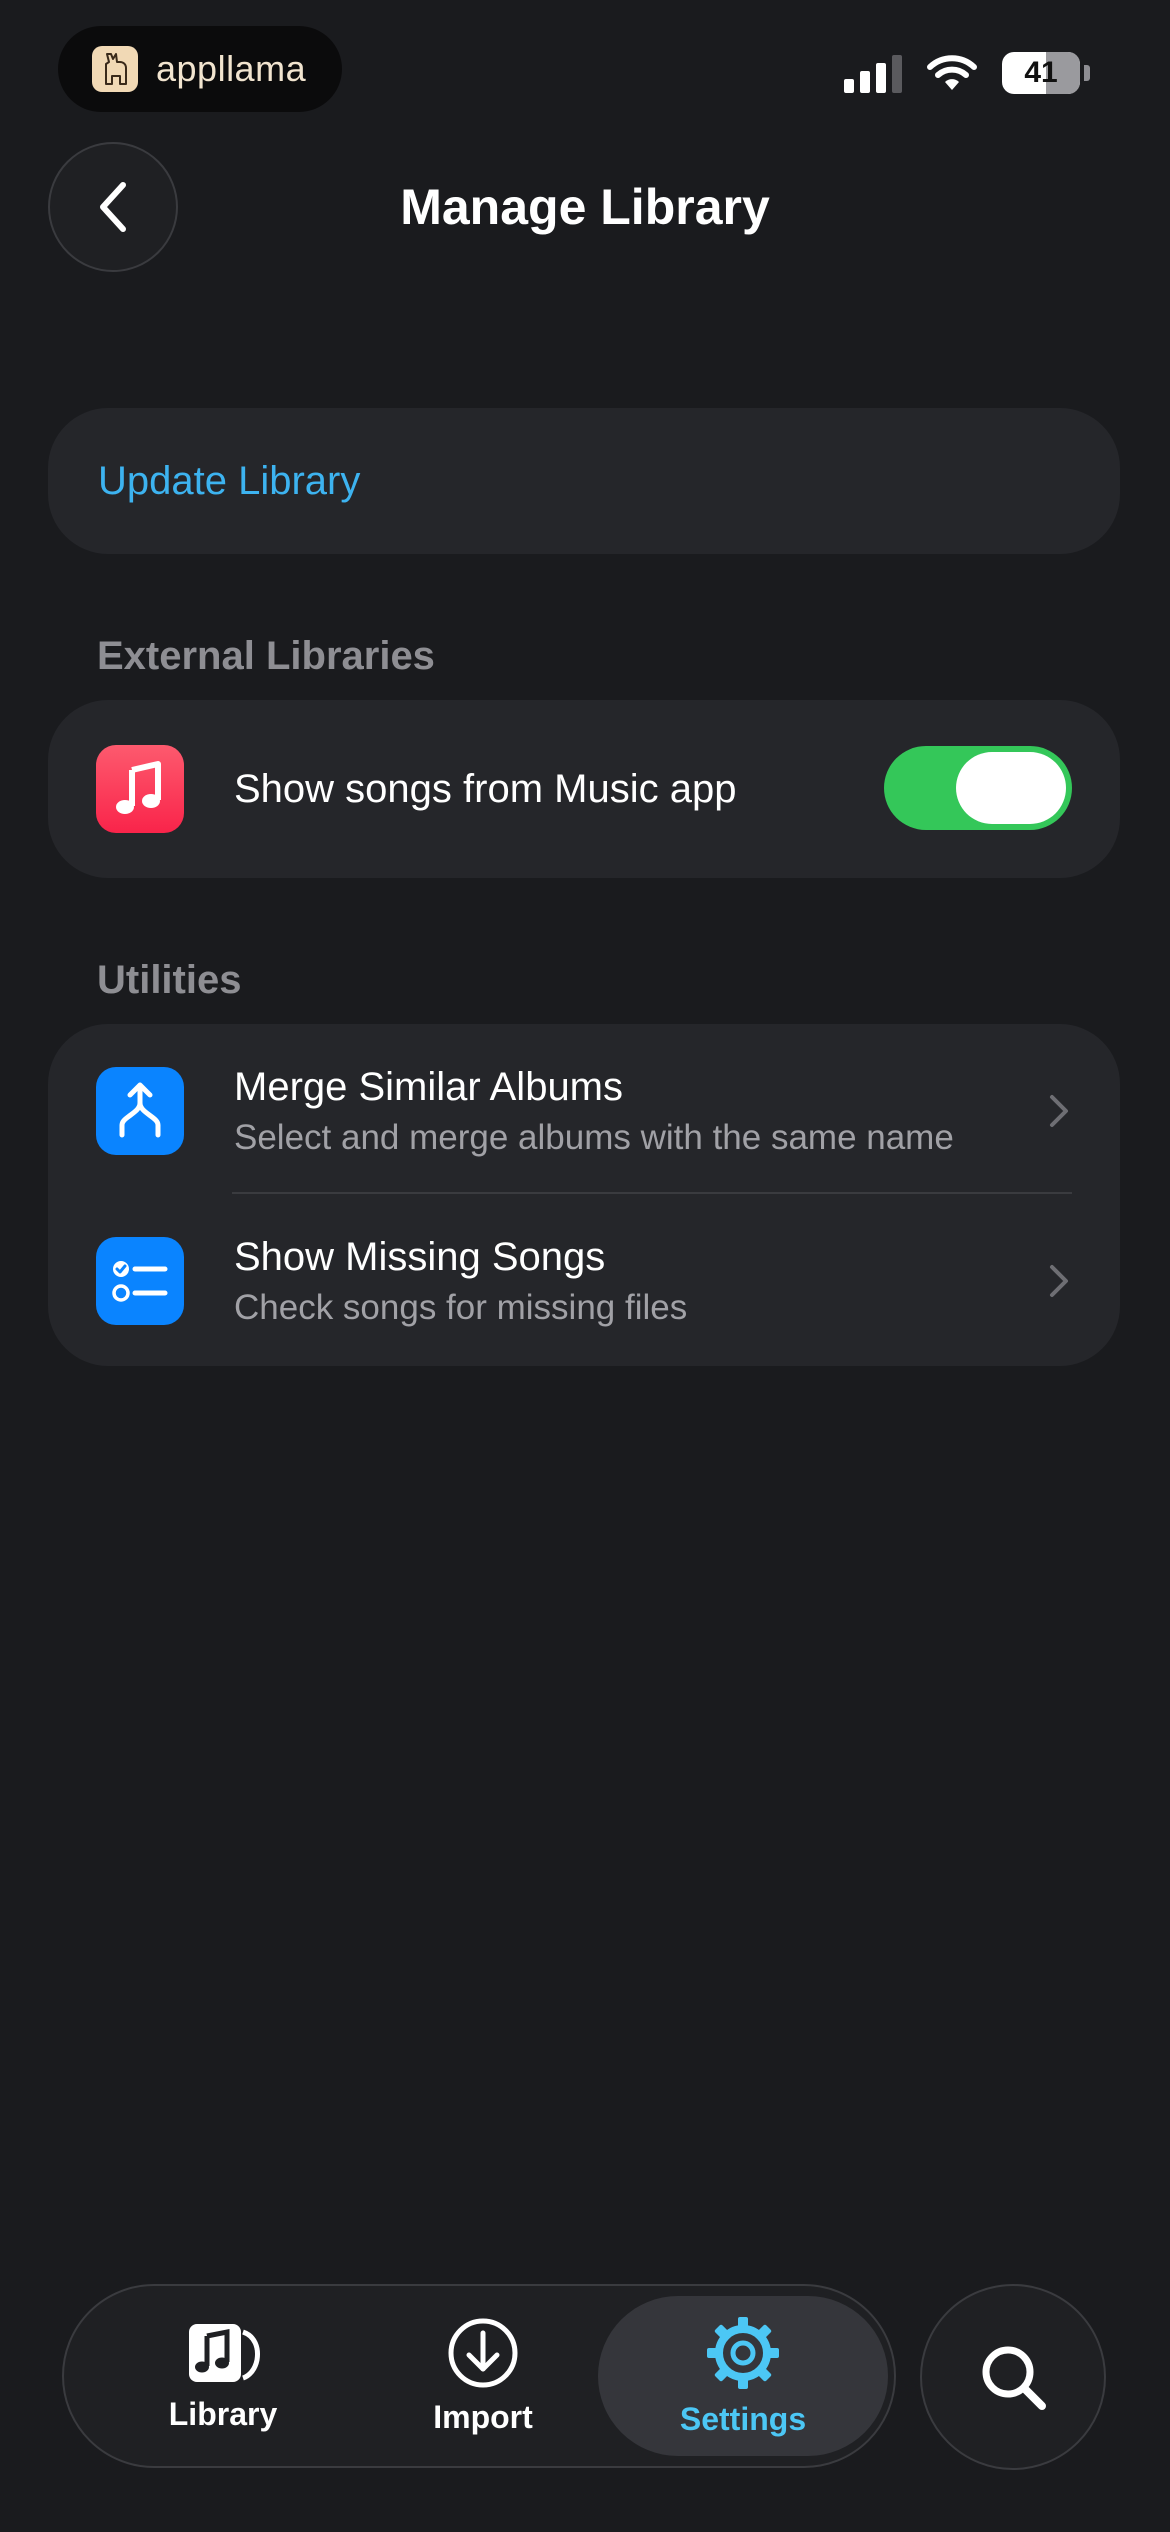 This screenshot has width=1170, height=2532. I want to click on merge-icon, so click(140, 1111).